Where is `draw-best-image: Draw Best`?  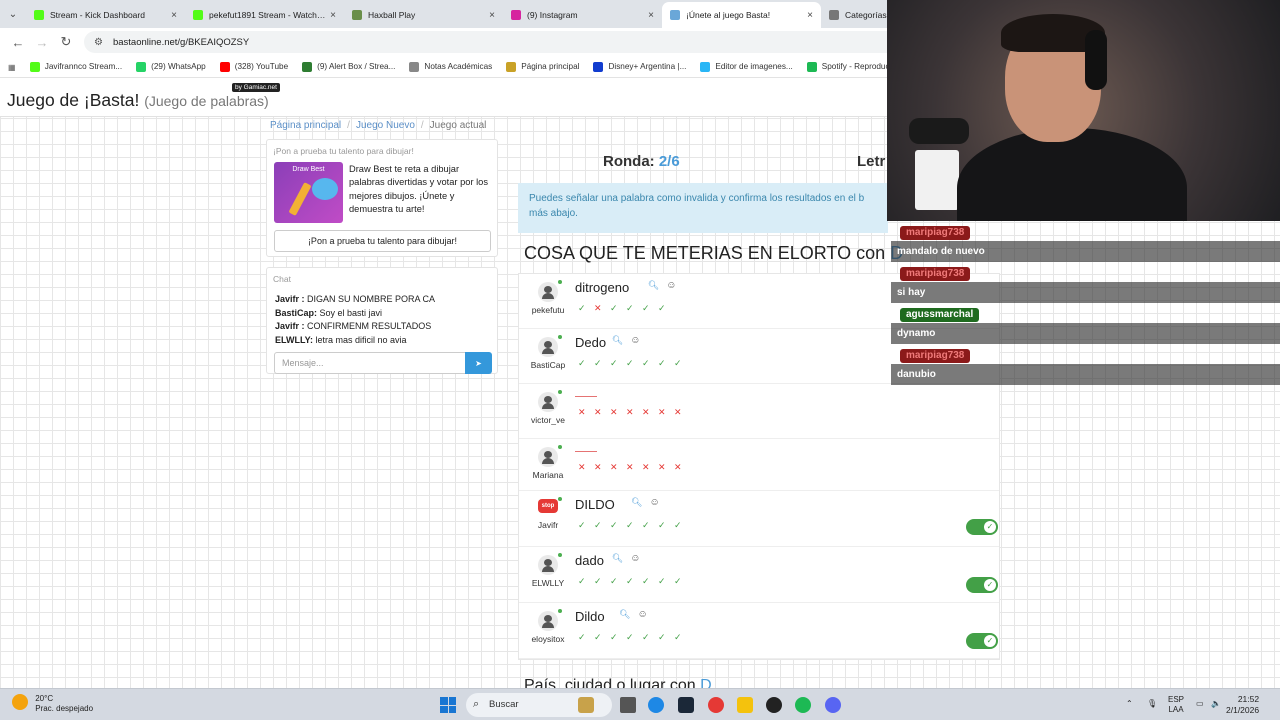 draw-best-image: Draw Best is located at coordinates (308, 192).